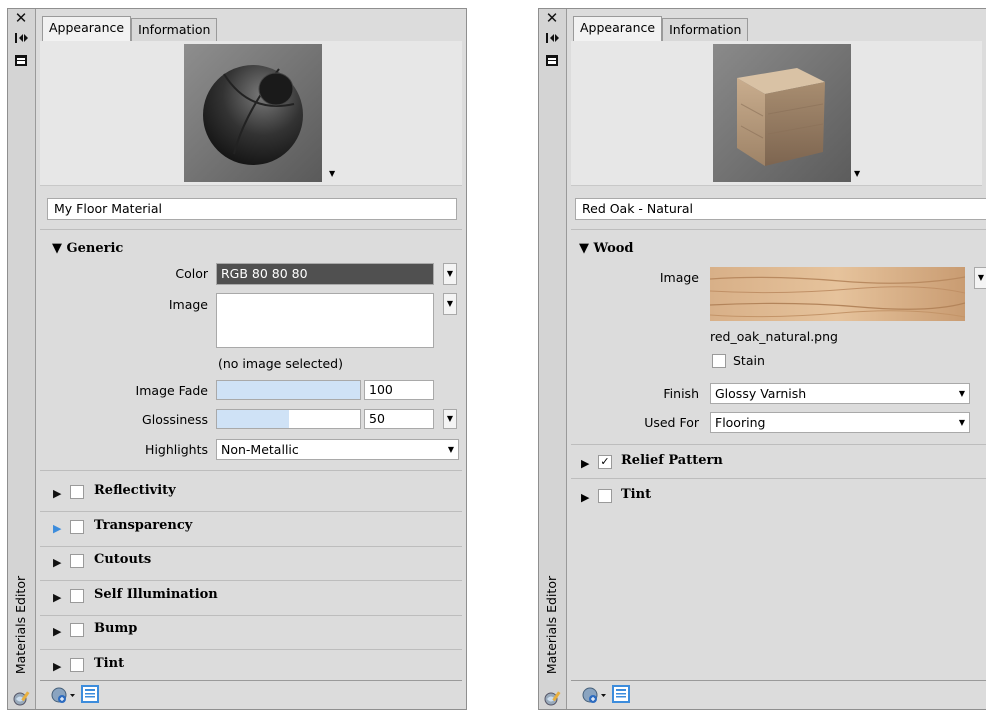 The height and width of the screenshot is (711, 986). I want to click on self-illumination-checkbox, so click(77, 595).